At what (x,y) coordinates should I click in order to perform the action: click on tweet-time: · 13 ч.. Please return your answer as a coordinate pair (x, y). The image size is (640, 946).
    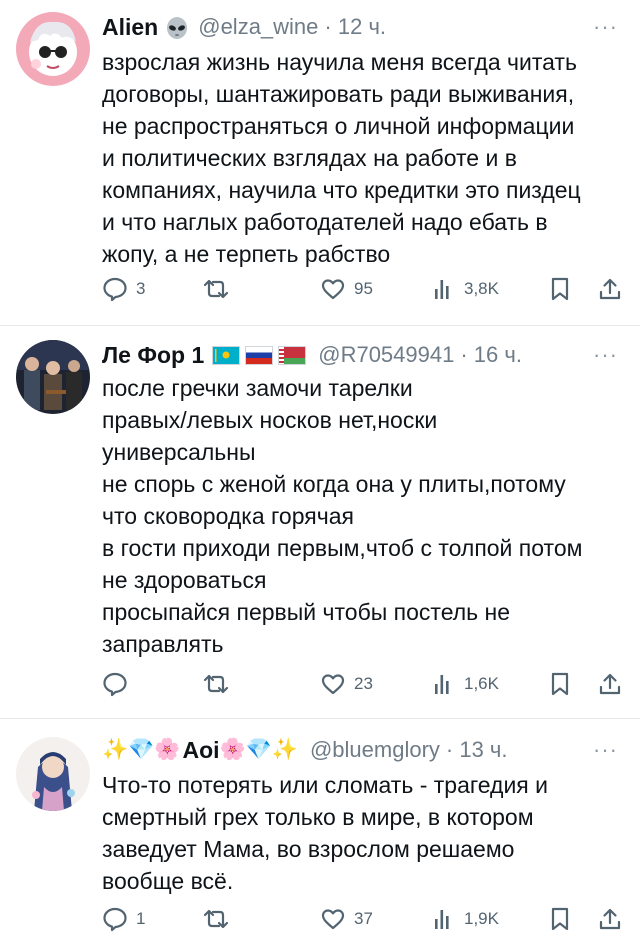
    Looking at the image, I should click on (477, 750).